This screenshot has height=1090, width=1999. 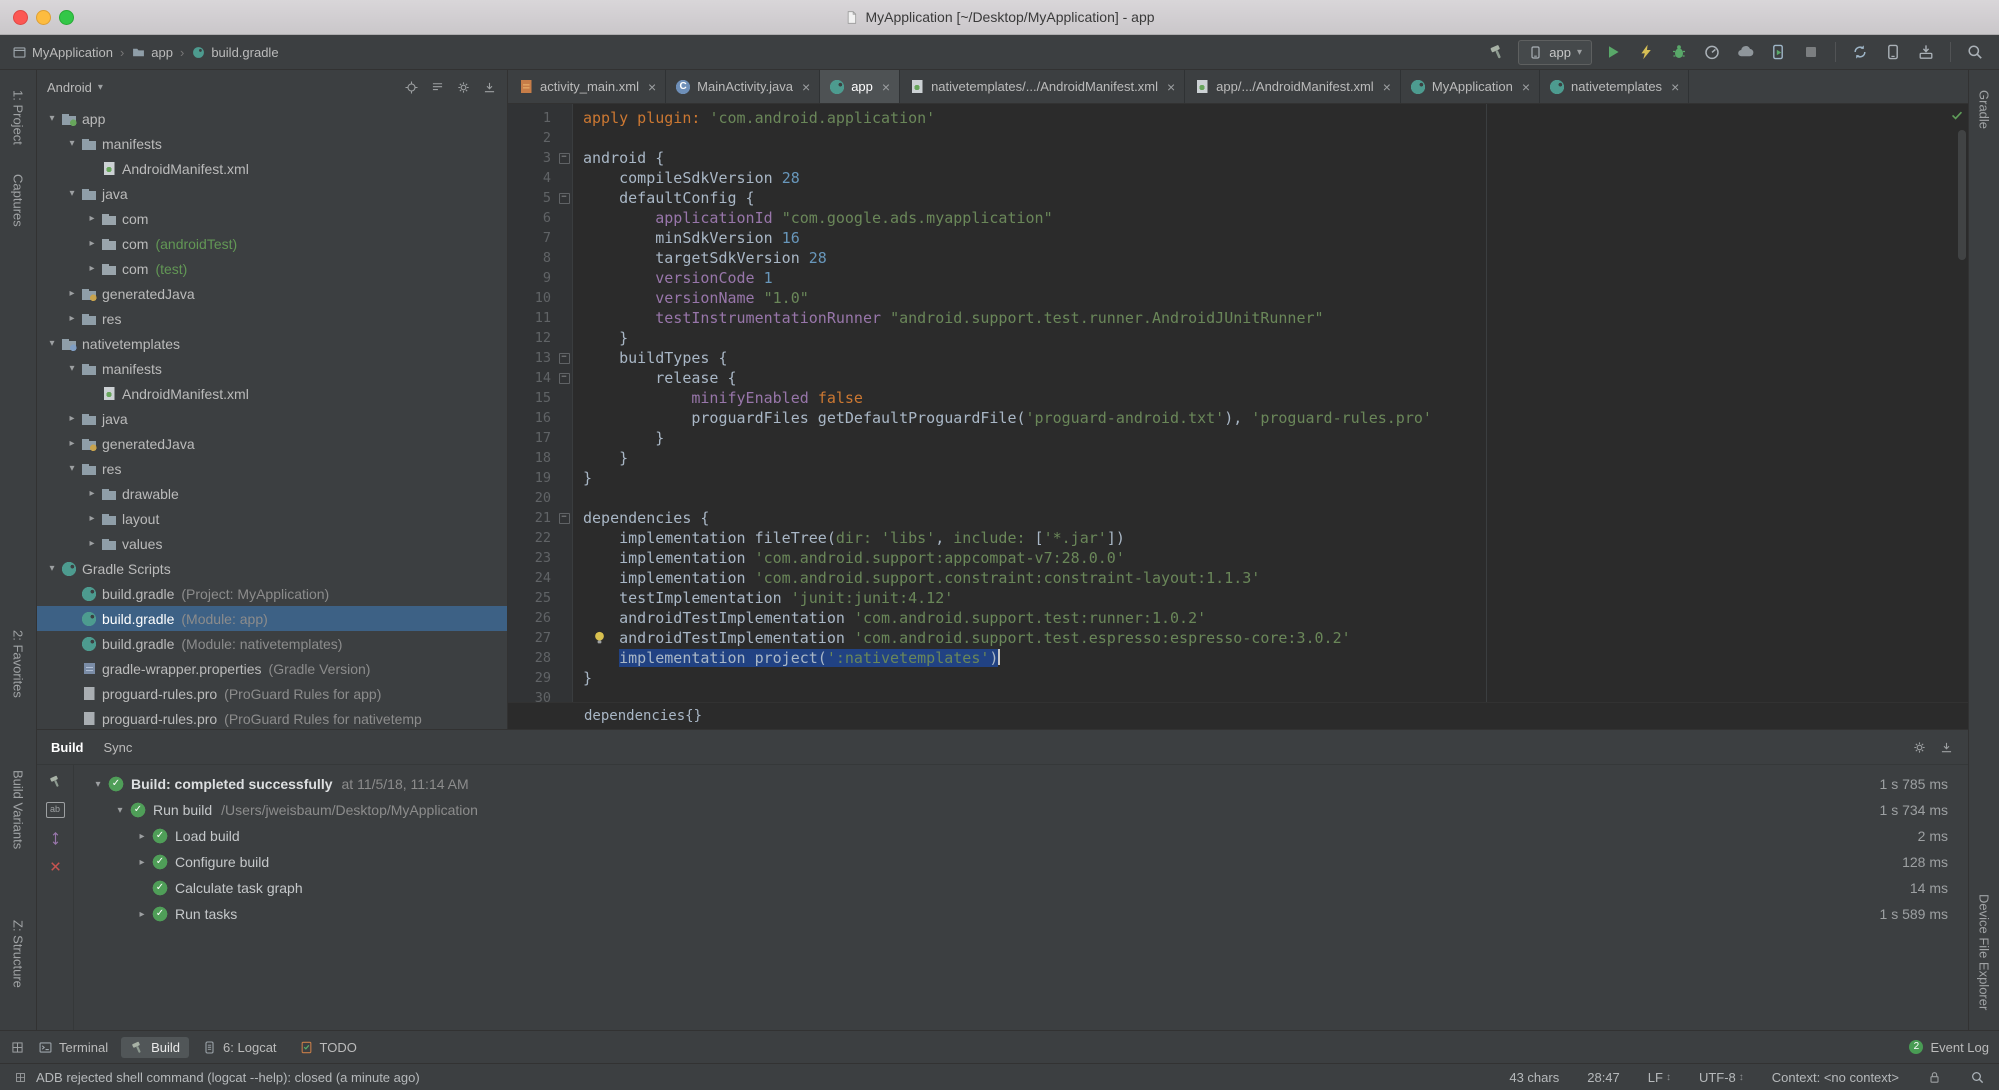 I want to click on editor-tab-app-androidmanifest-xml: app/.../AndroidManifest.xml ×, so click(x=1293, y=86).